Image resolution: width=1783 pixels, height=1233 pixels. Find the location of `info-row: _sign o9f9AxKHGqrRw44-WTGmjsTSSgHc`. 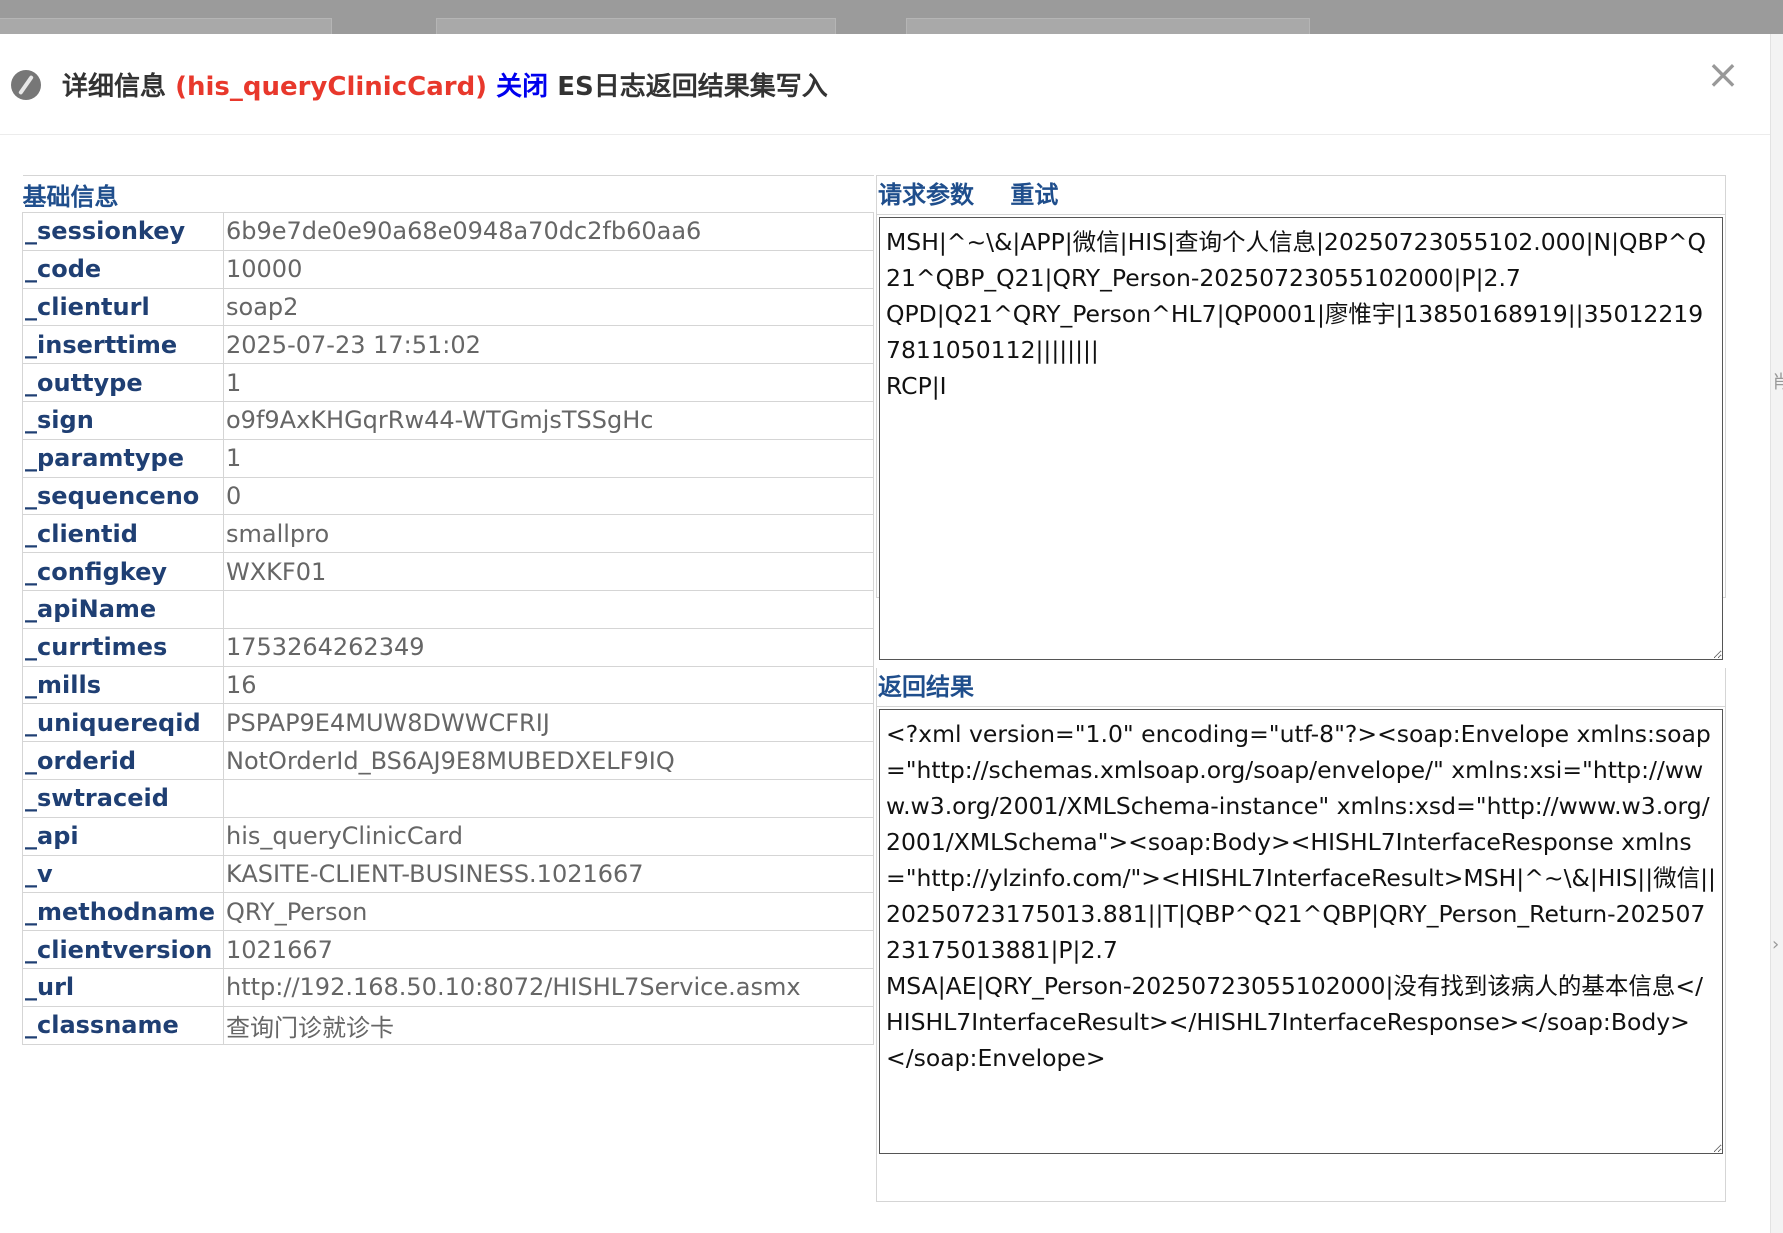

info-row: _sign o9f9AxKHGqrRw44-WTGmjsTSSgHc is located at coordinates (448, 420).